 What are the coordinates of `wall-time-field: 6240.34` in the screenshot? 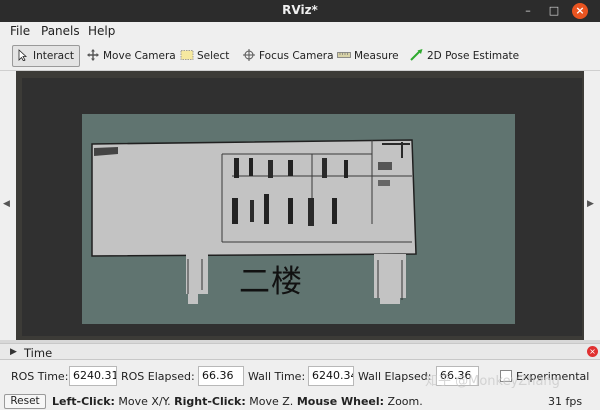 It's located at (331, 376).